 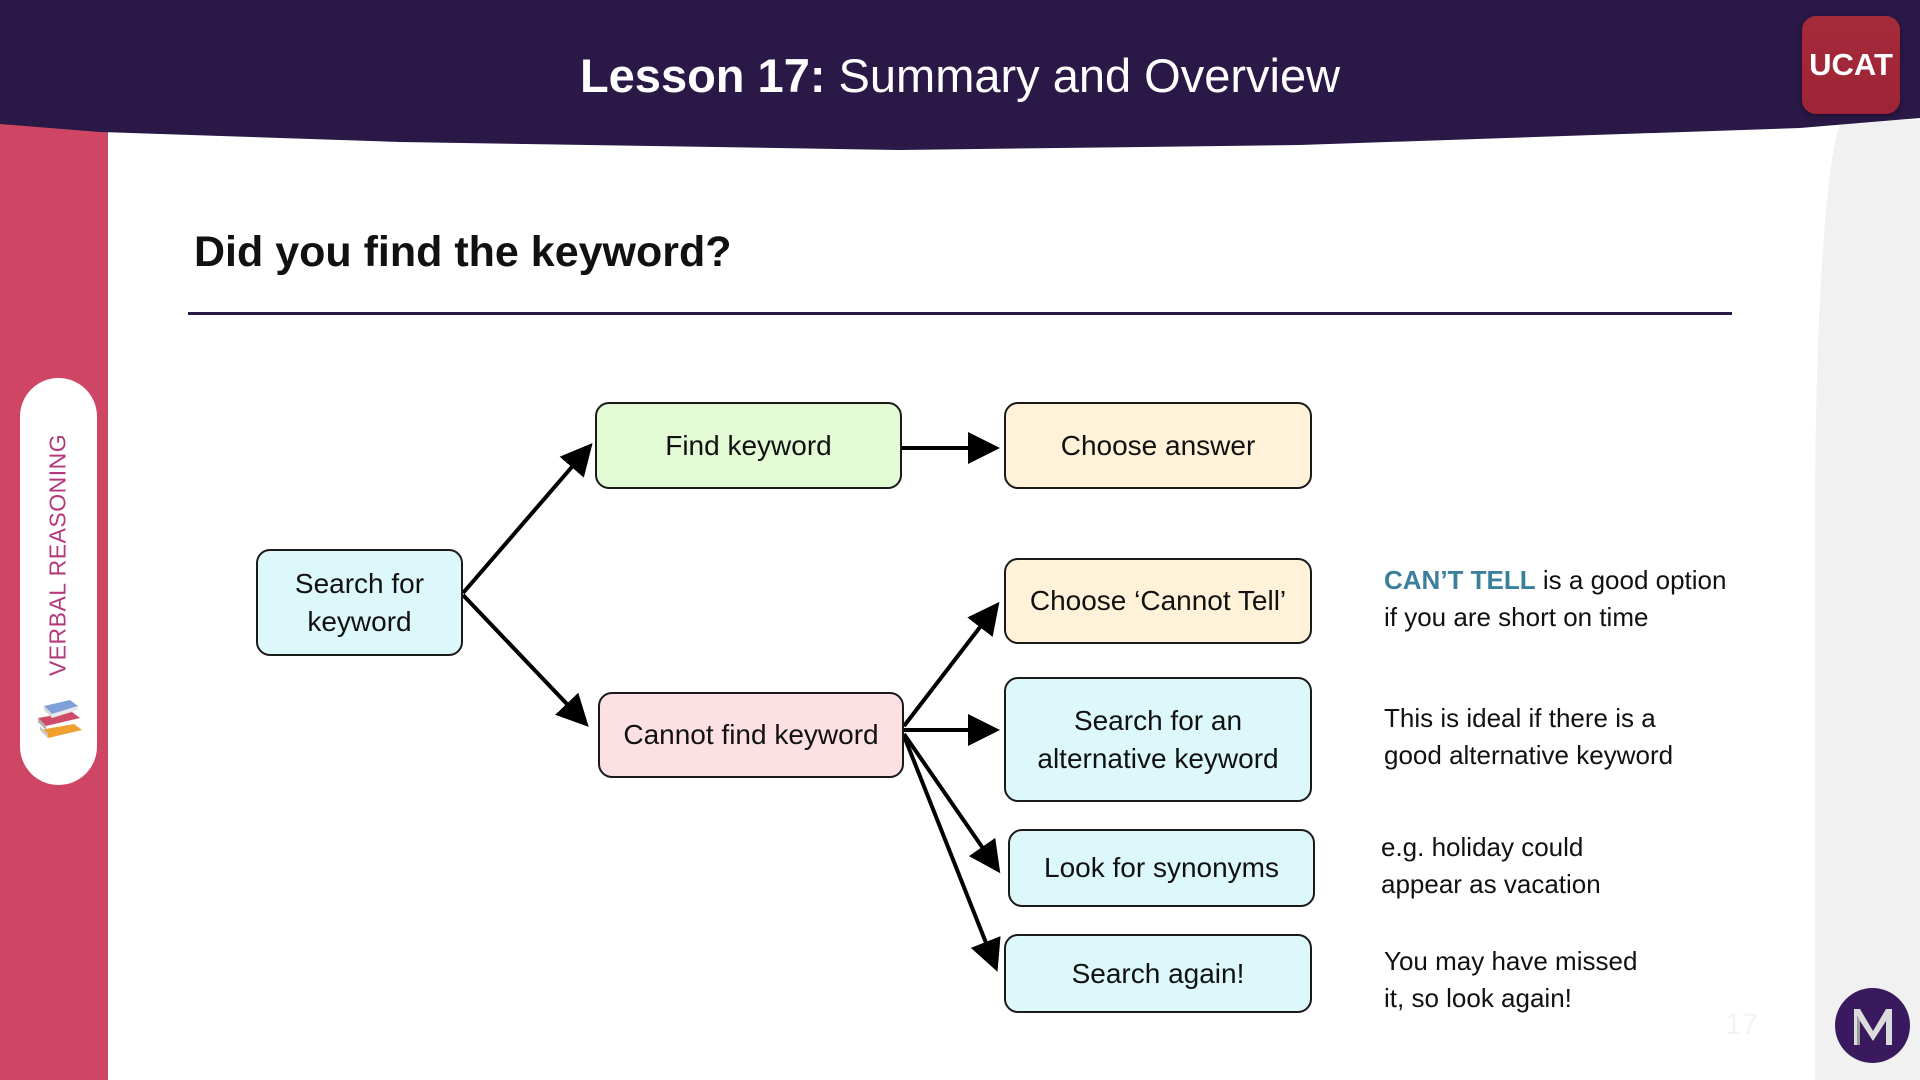 I want to click on node-search-again: Search again!, so click(x=1158, y=973).